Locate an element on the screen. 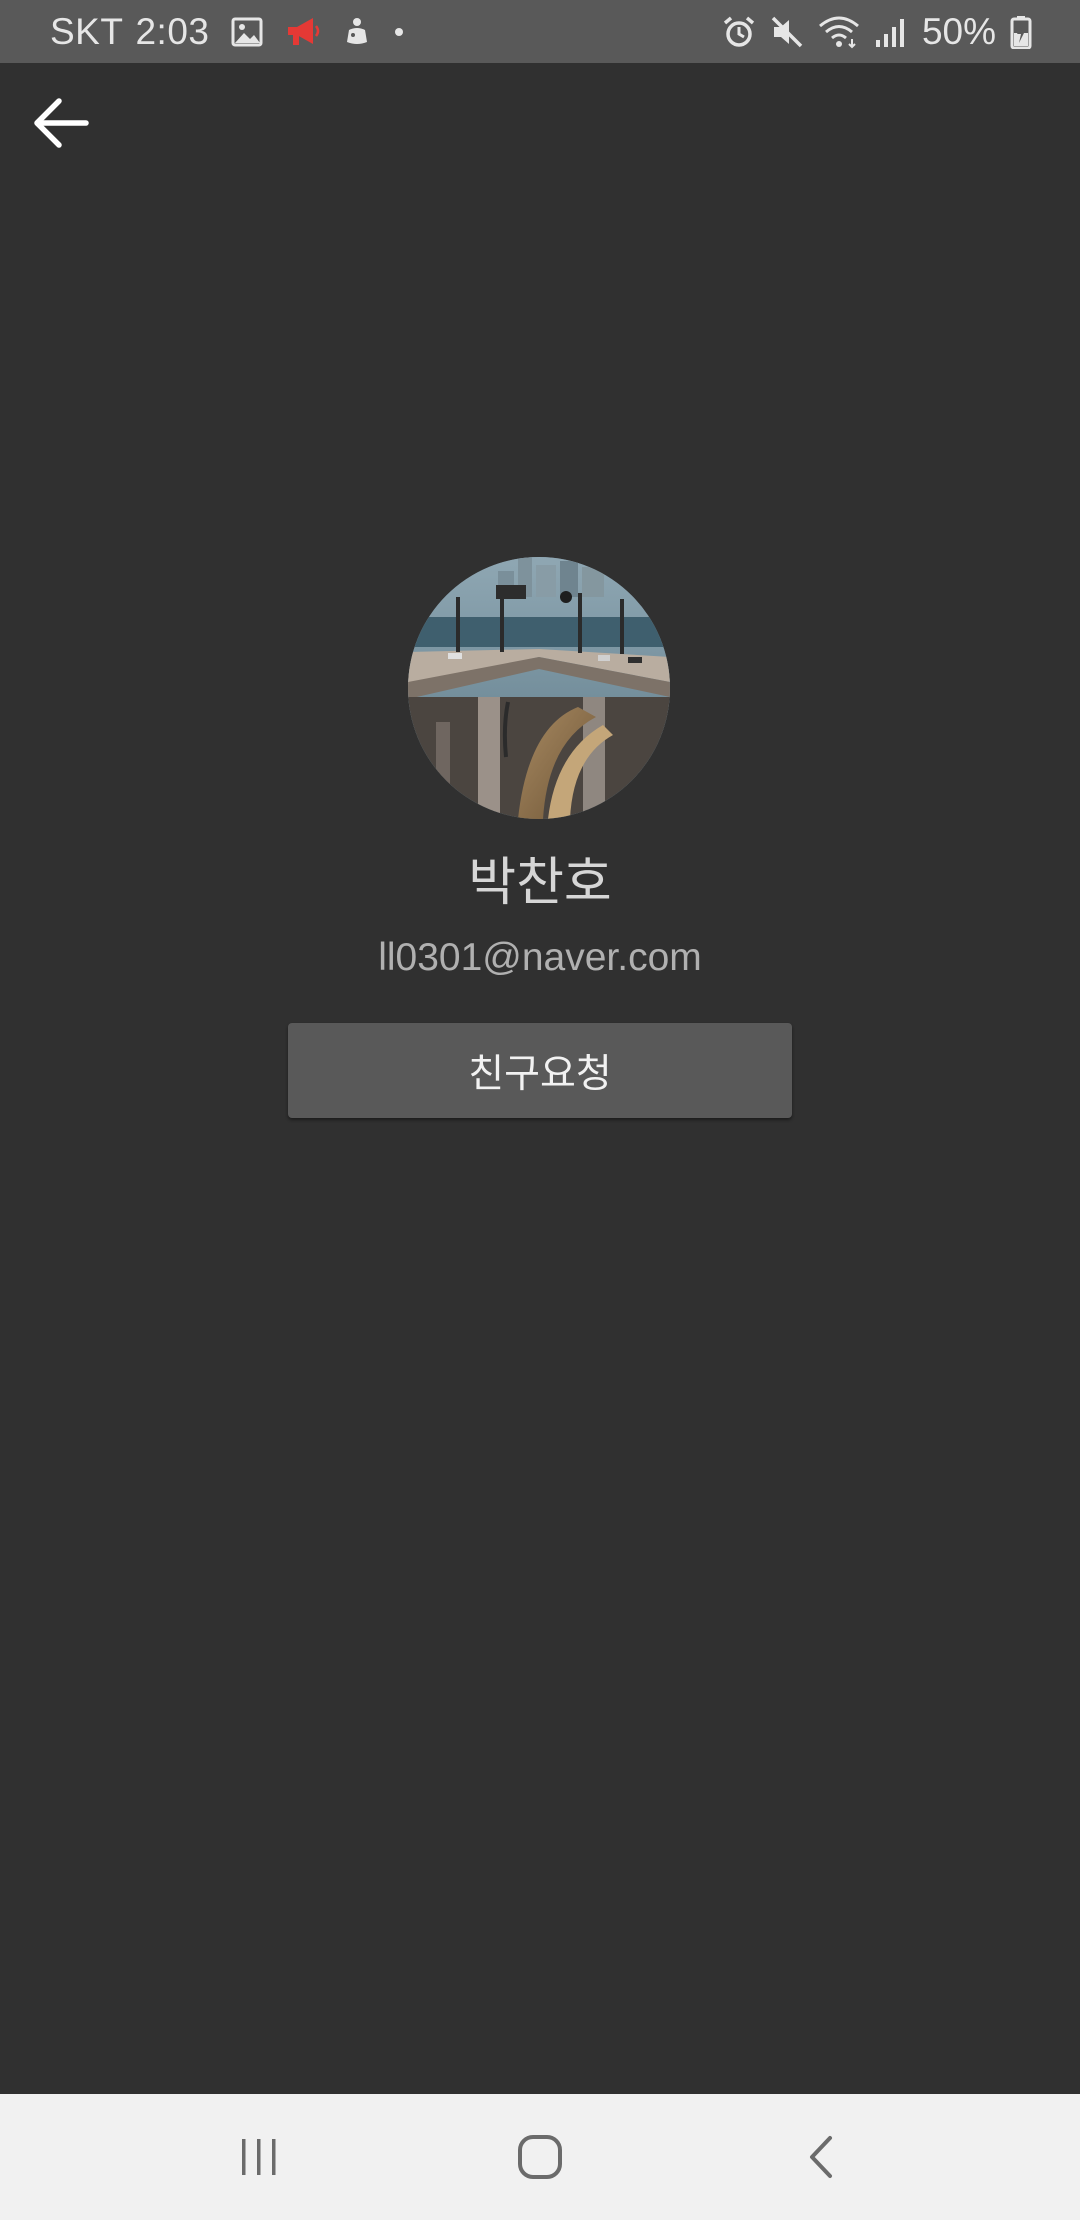 The image size is (1080, 2220). wifi-icon is located at coordinates (839, 31).